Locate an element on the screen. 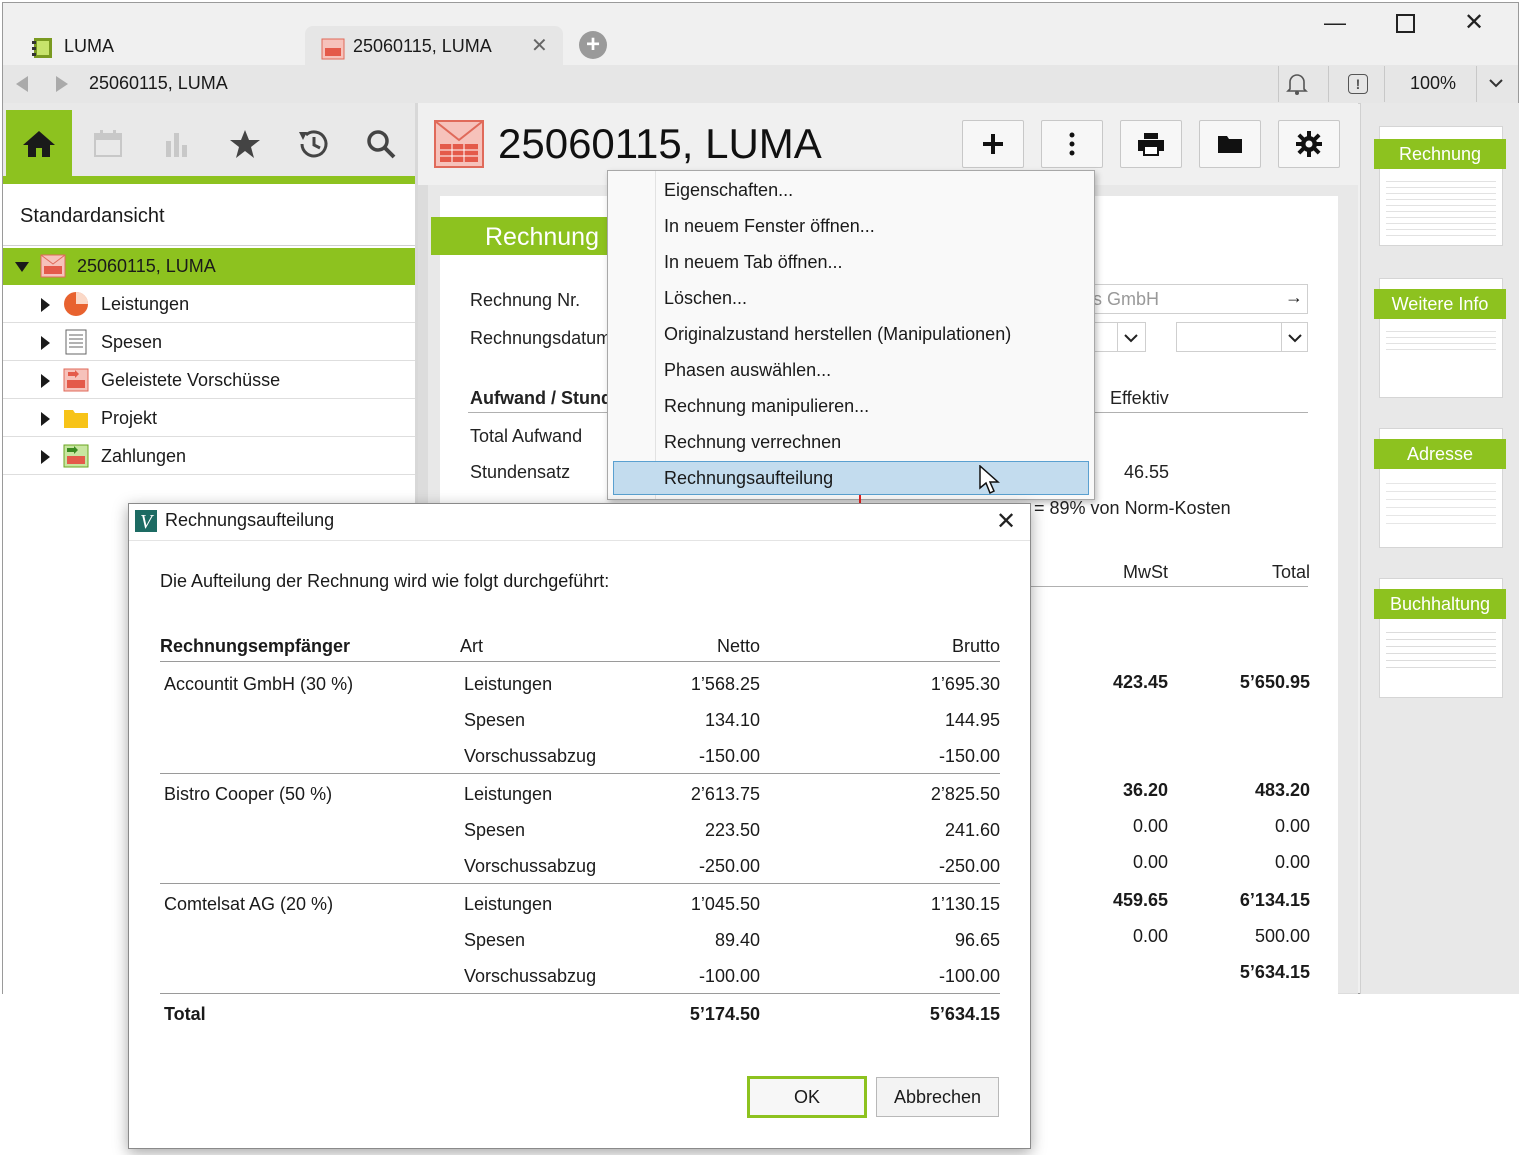 The image size is (1521, 1155). favorites-button is located at coordinates (245, 144).